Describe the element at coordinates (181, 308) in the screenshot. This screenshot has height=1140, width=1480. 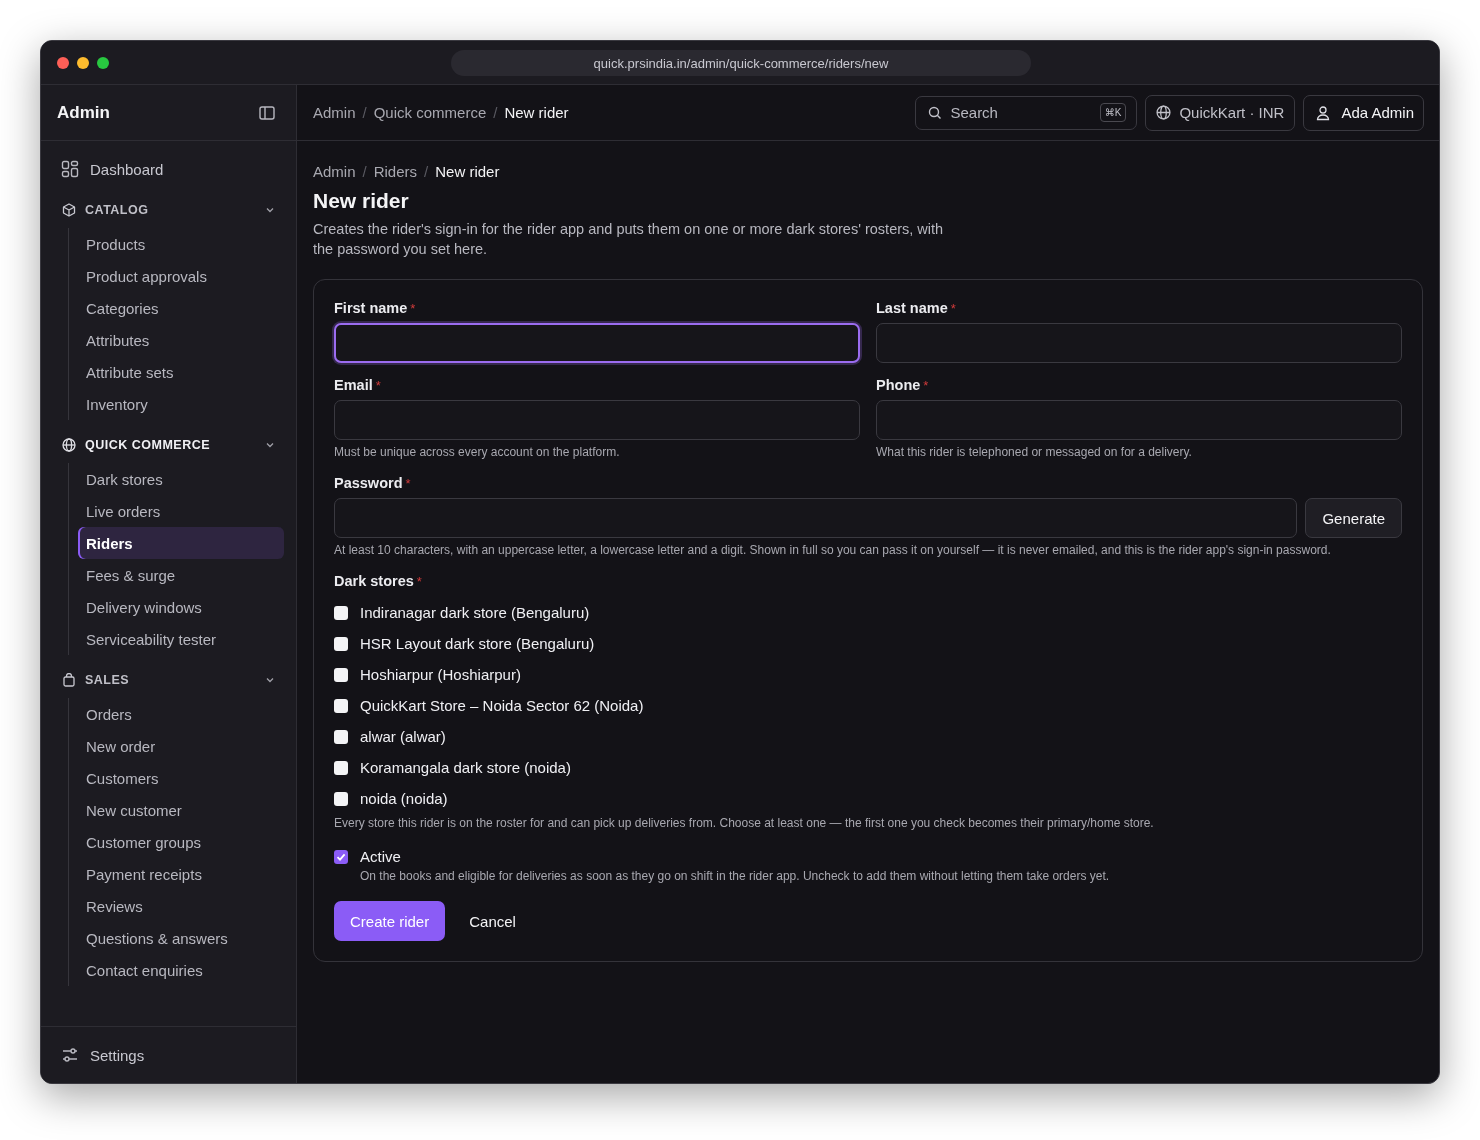
I see `nav-item: Categories` at that location.